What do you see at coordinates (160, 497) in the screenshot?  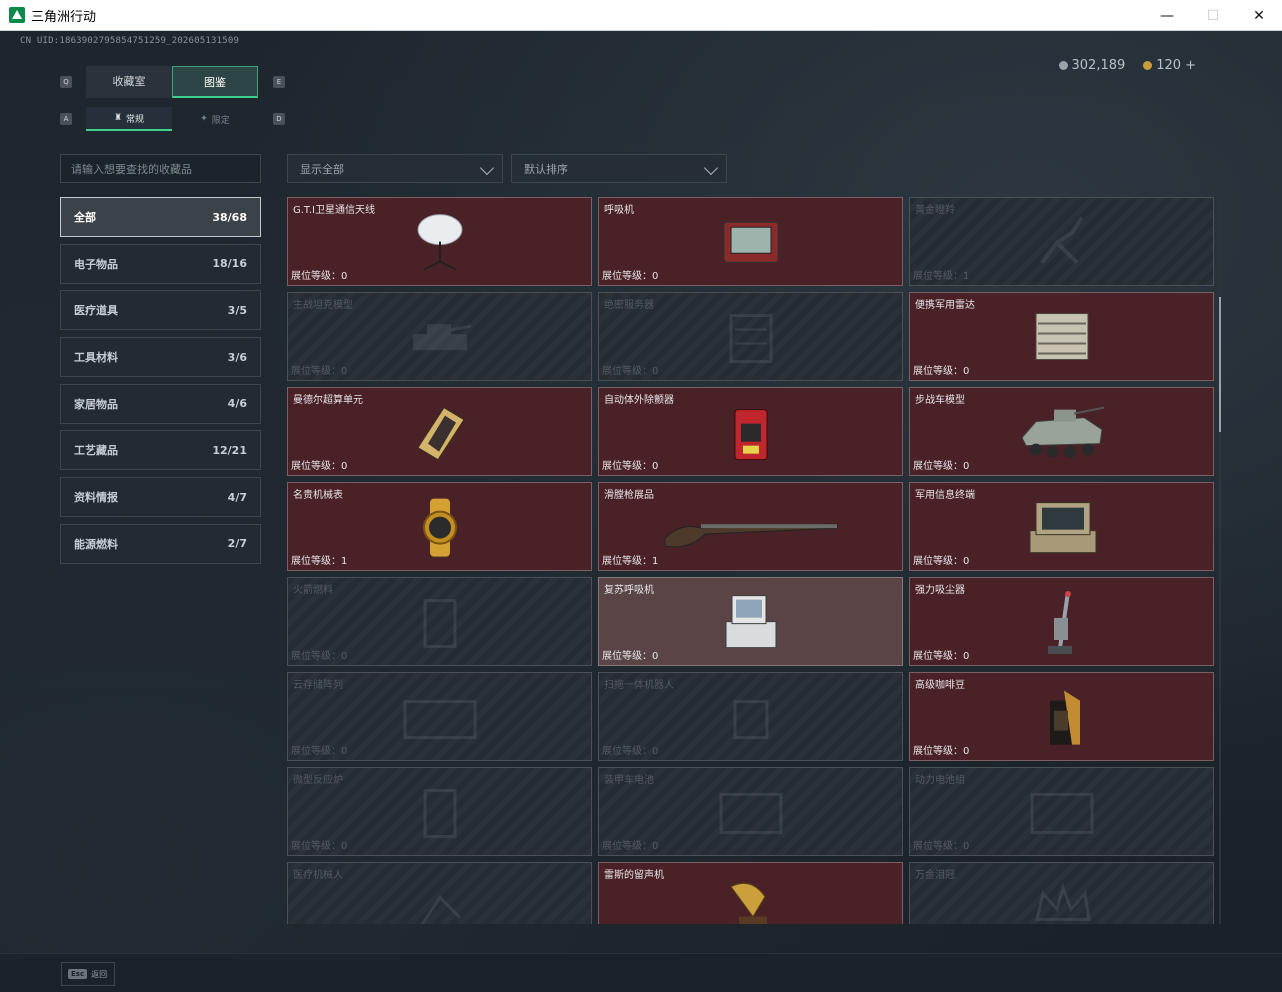 I see `category-intel: 资料情报 4/7` at bounding box center [160, 497].